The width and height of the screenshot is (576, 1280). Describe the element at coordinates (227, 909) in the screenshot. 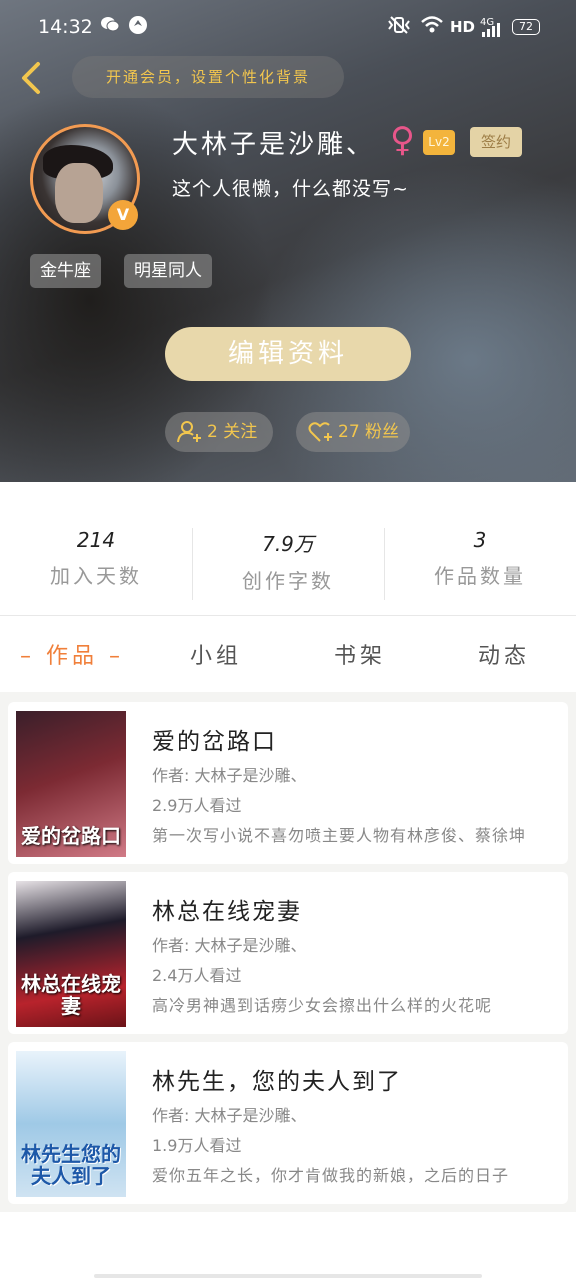

I see `book-title: 林总在线宠妻` at that location.